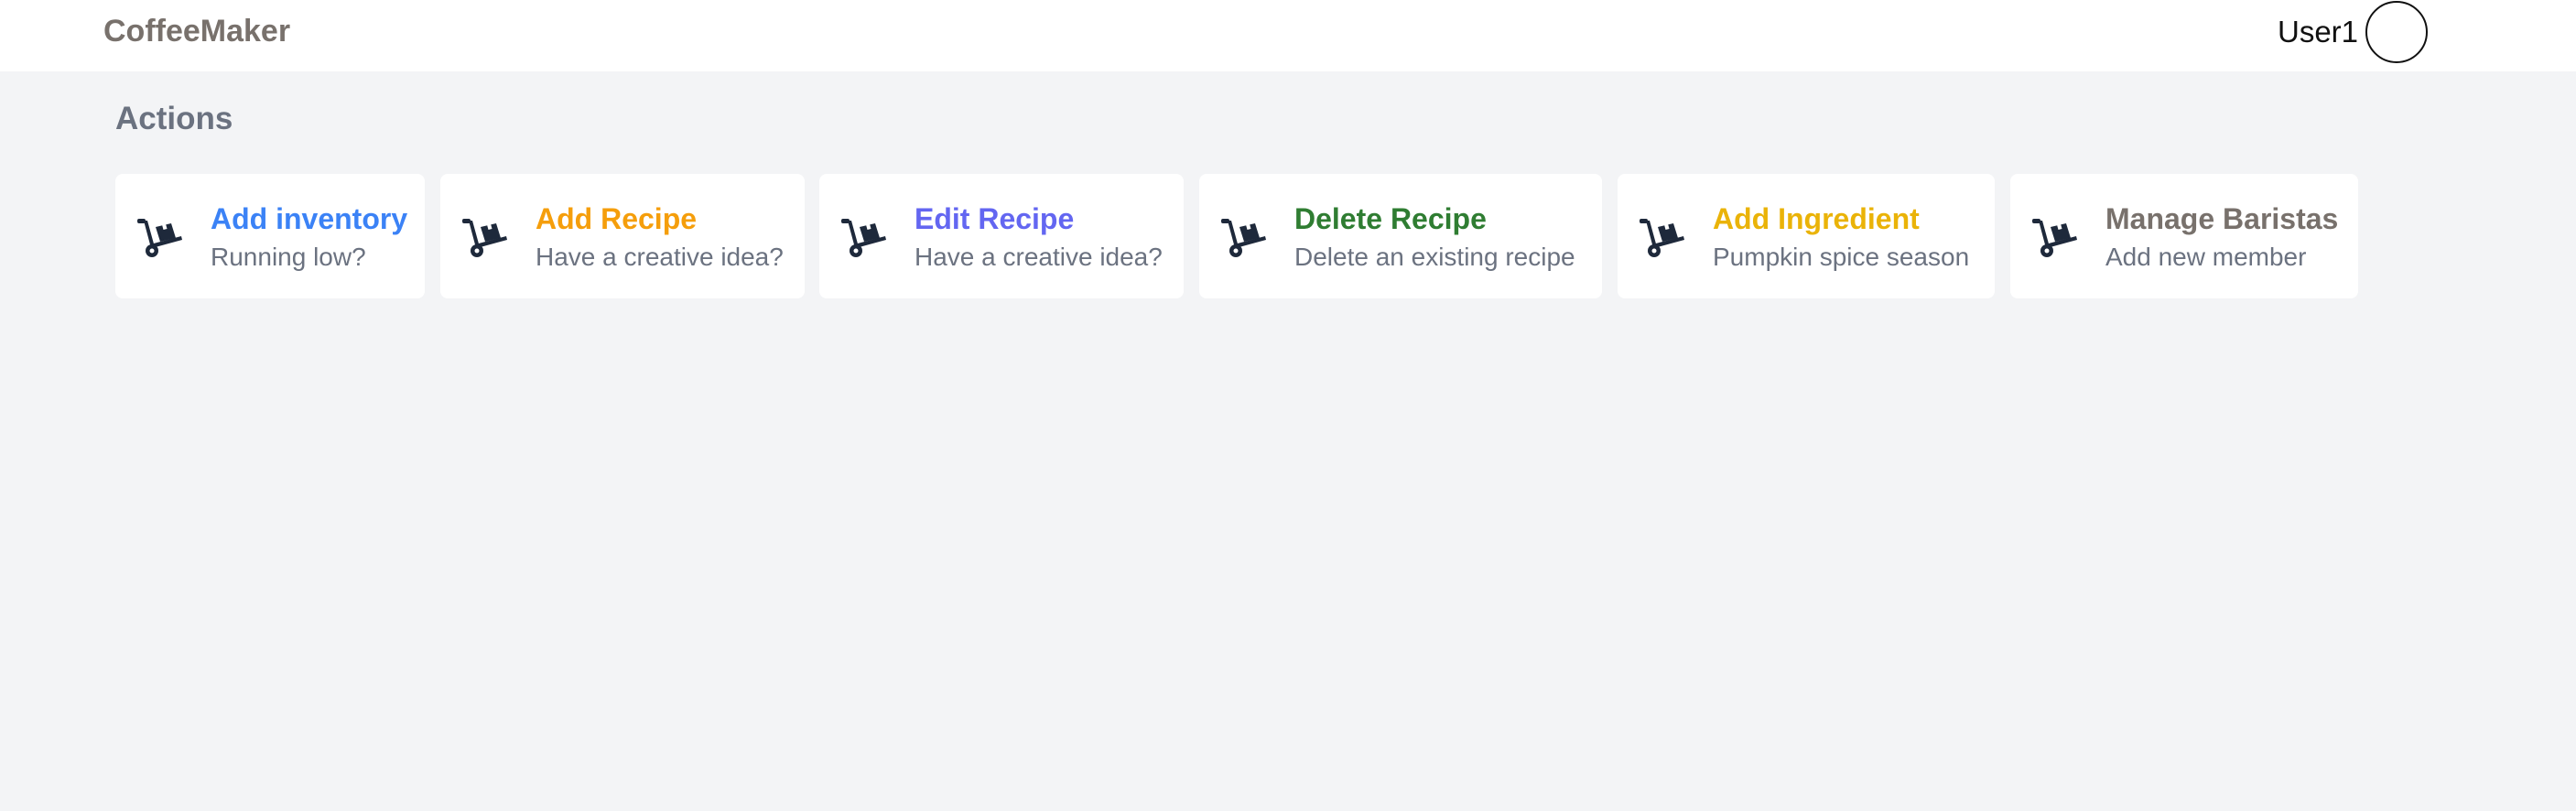 Image resolution: width=2576 pixels, height=811 pixels. What do you see at coordinates (1842, 257) in the screenshot?
I see `card-subtitle: Pumpkin spice season` at bounding box center [1842, 257].